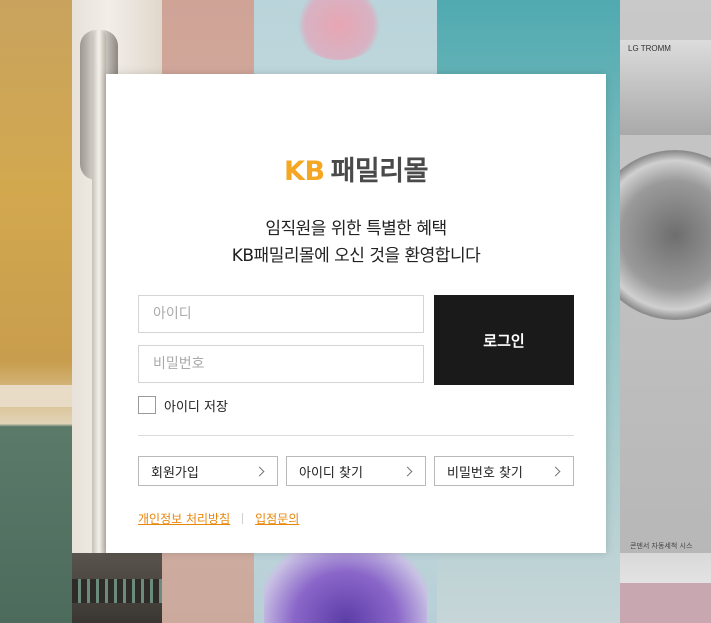 The height and width of the screenshot is (623, 711). What do you see at coordinates (356, 435) in the screenshot?
I see `divider` at bounding box center [356, 435].